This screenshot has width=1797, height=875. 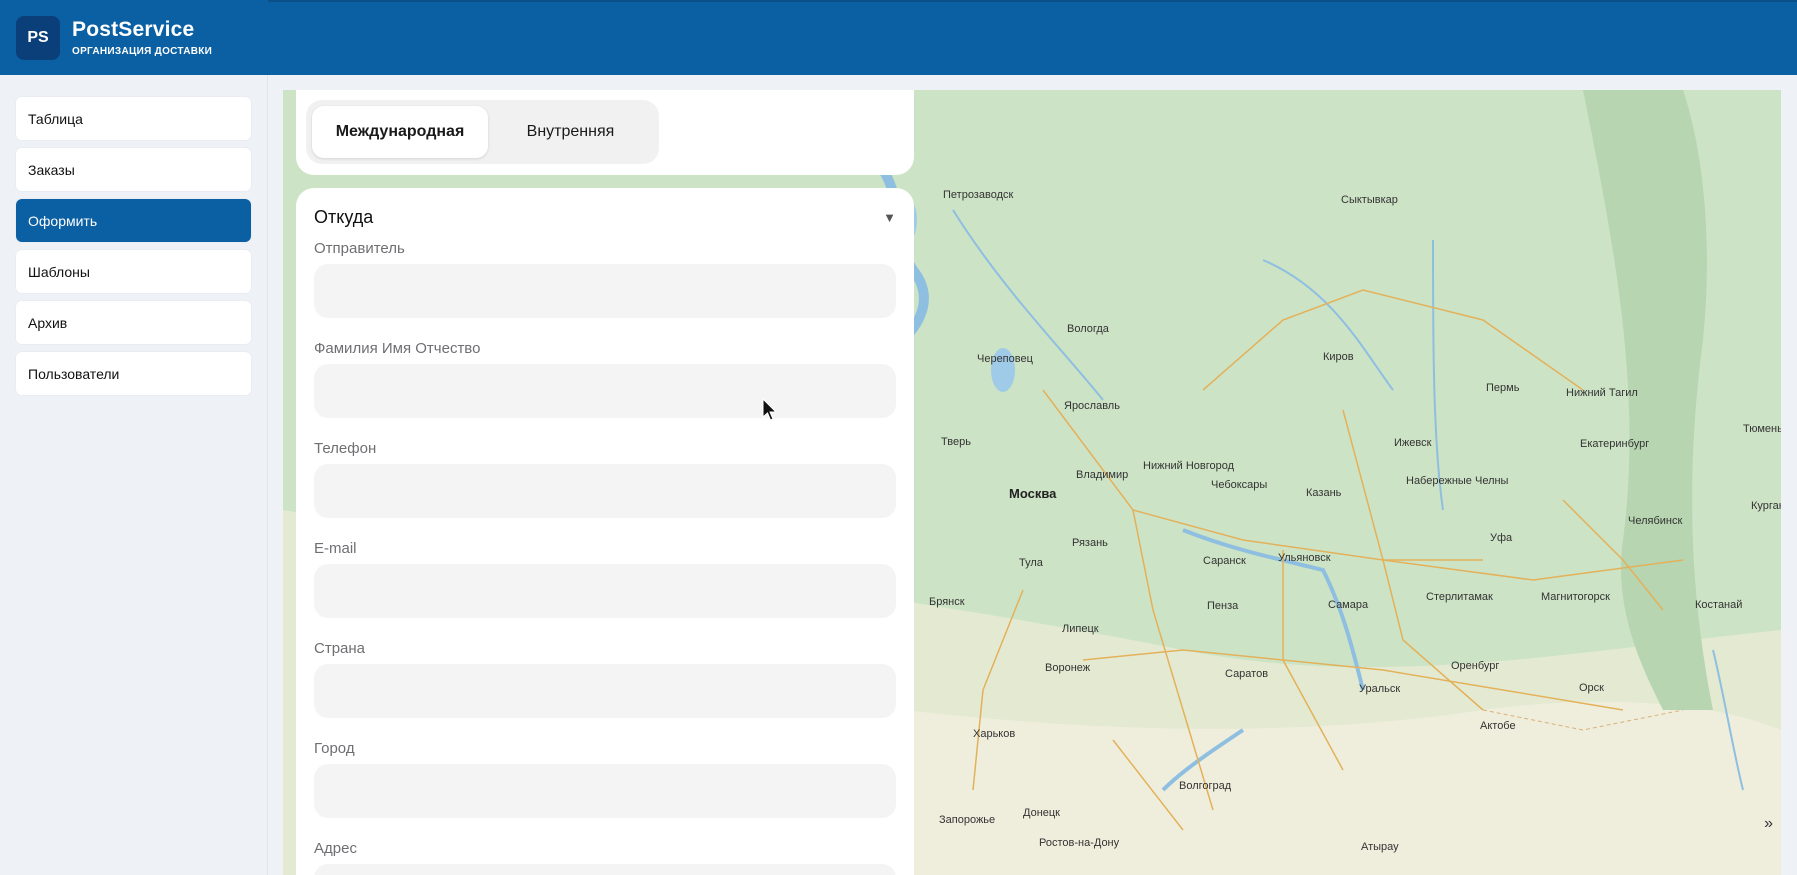 I want to click on city-saratov: Саратов, so click(x=1247, y=674).